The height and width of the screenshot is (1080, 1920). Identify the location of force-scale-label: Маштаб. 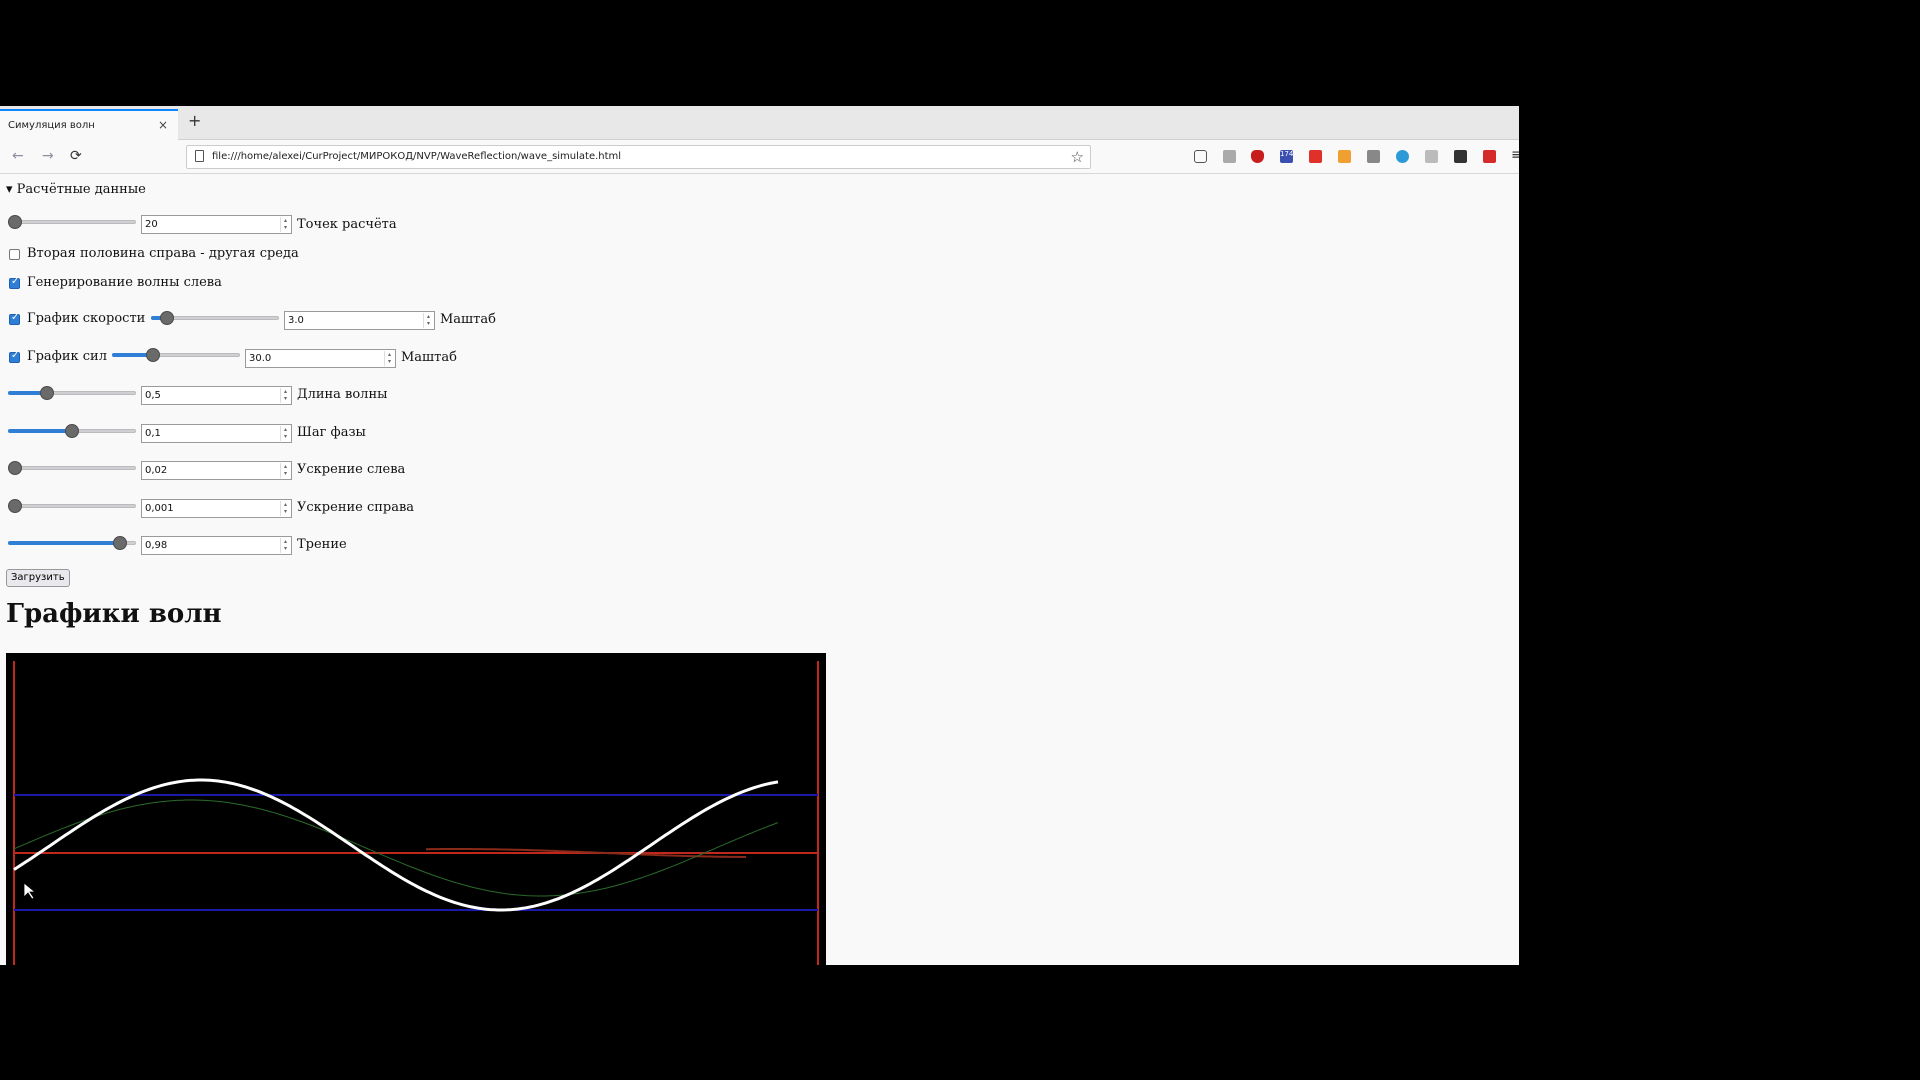
(429, 357).